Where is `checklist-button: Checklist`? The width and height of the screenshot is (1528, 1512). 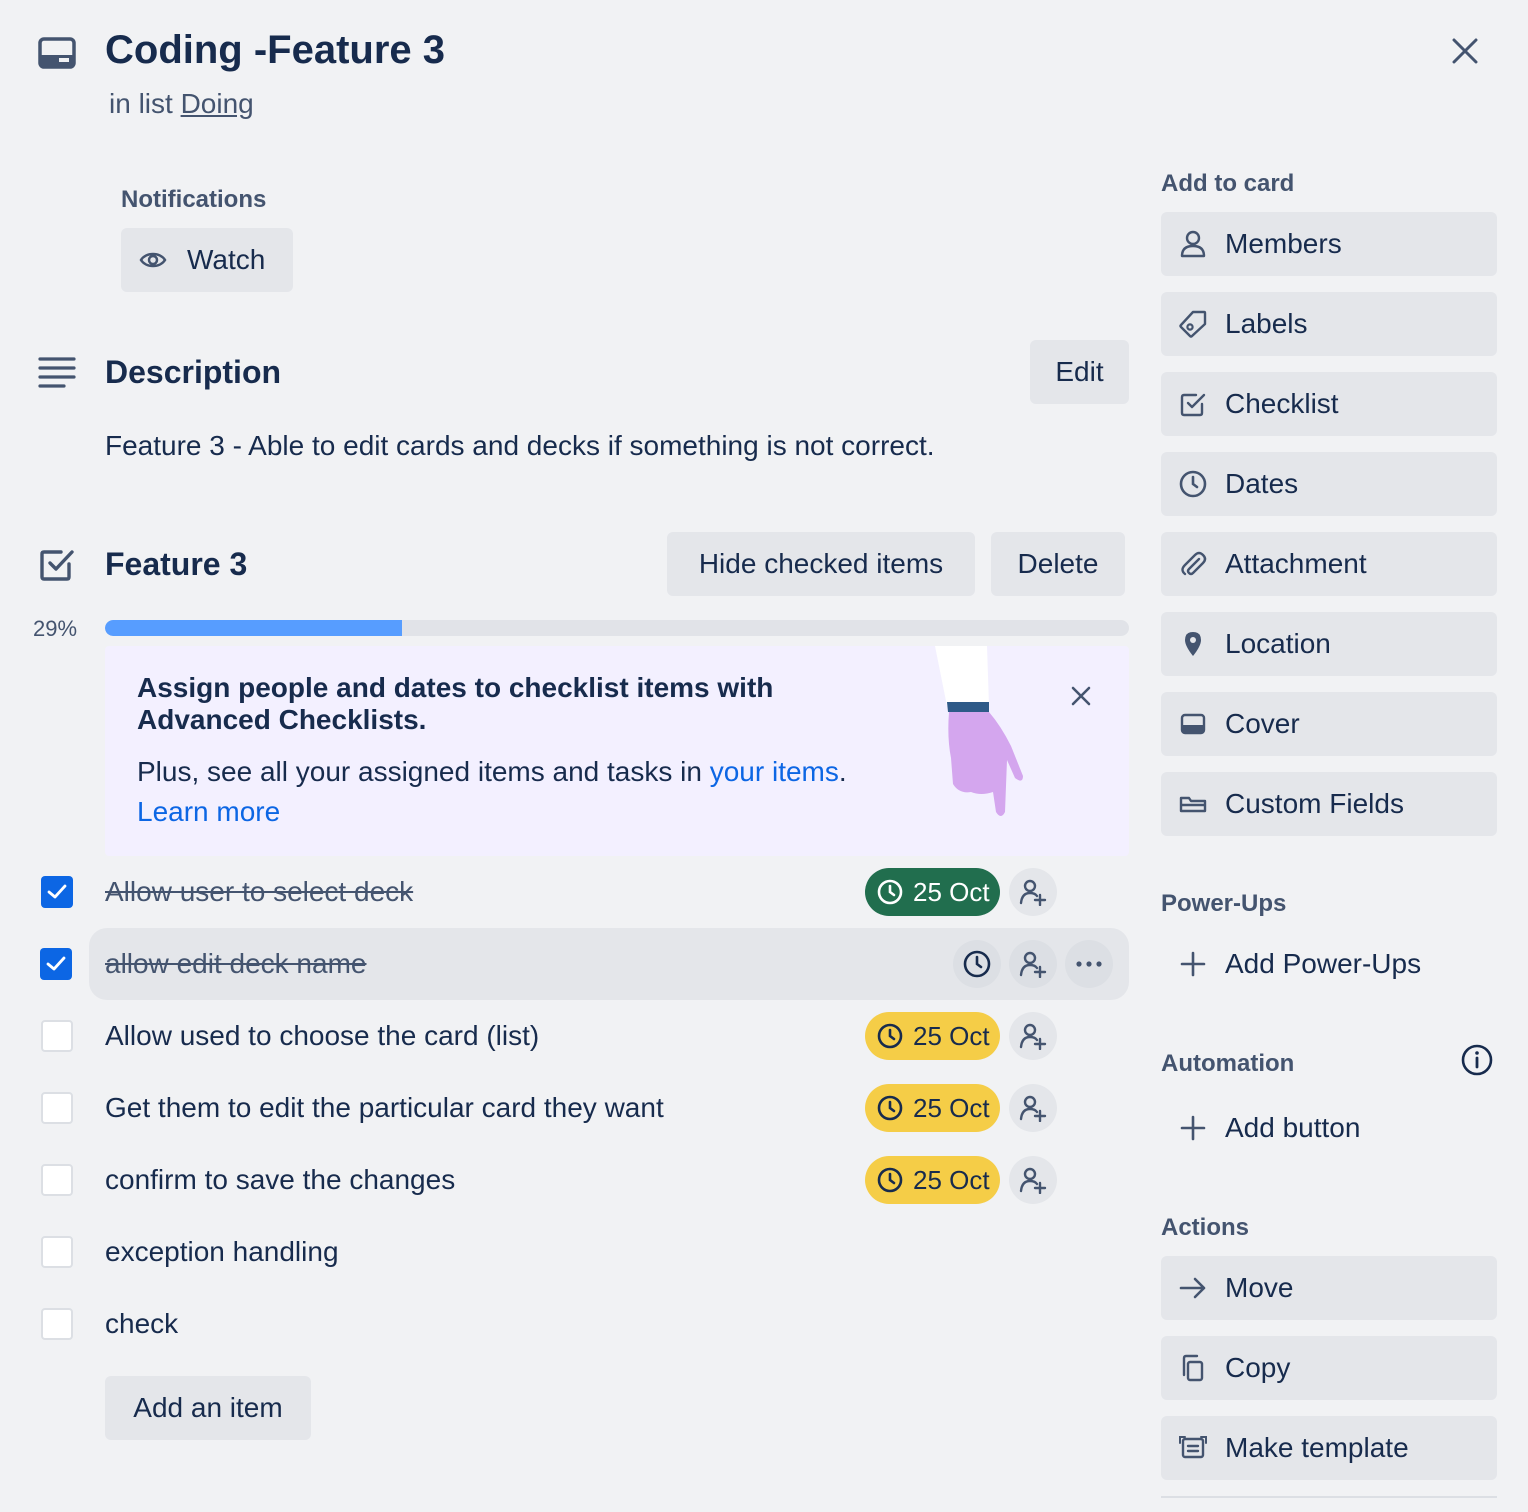
checklist-button: Checklist is located at coordinates (1329, 404).